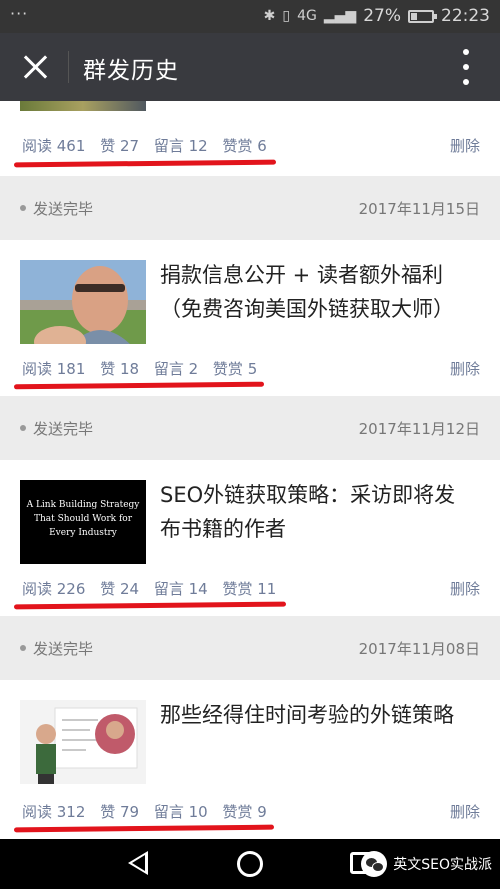  What do you see at coordinates (307, 715) in the screenshot?
I see `article-headline: 那些经得住时间考验的外链策略` at bounding box center [307, 715].